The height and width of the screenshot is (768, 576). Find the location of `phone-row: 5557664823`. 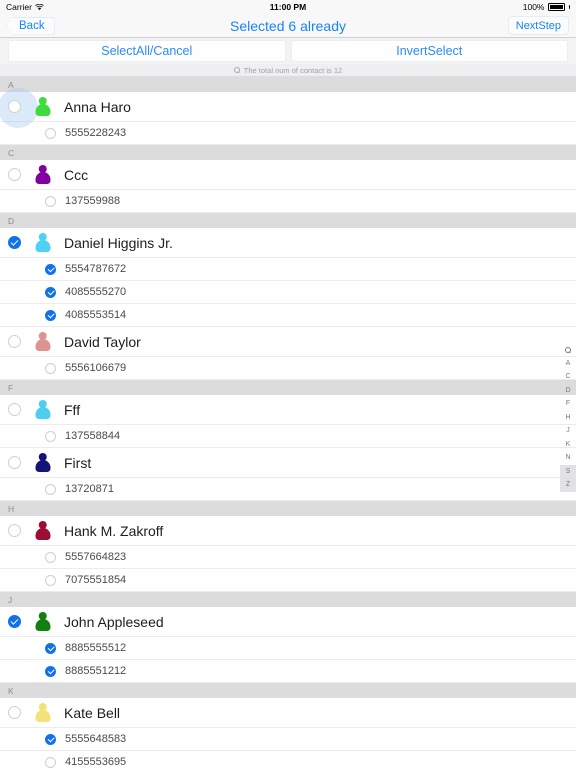

phone-row: 5557664823 is located at coordinates (288, 557).